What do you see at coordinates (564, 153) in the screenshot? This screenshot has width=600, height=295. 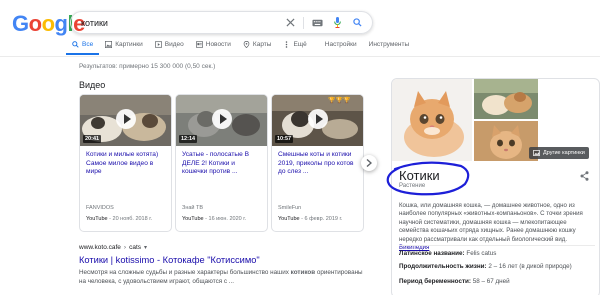 I see `more-images-label: Другие картинки` at bounding box center [564, 153].